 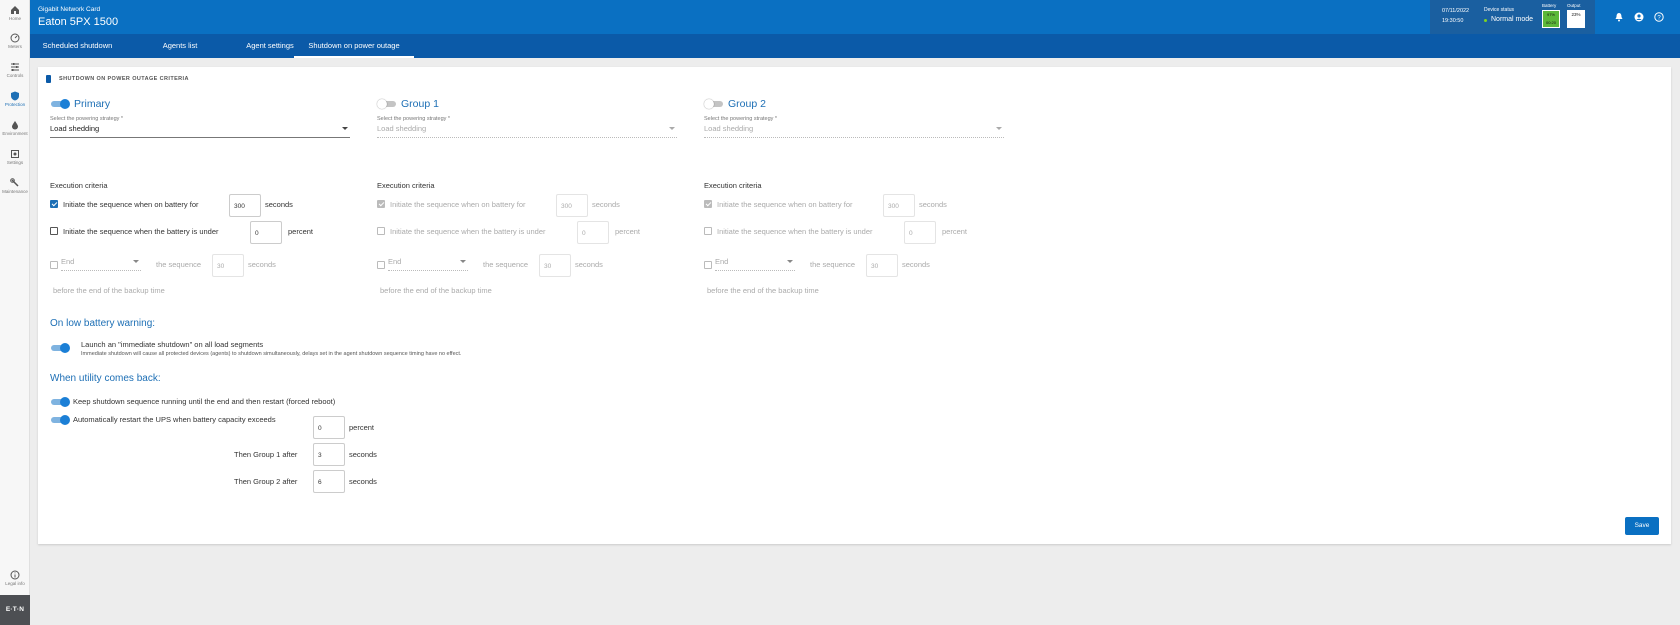 What do you see at coordinates (1619, 17) in the screenshot?
I see `bell-alarm-icon` at bounding box center [1619, 17].